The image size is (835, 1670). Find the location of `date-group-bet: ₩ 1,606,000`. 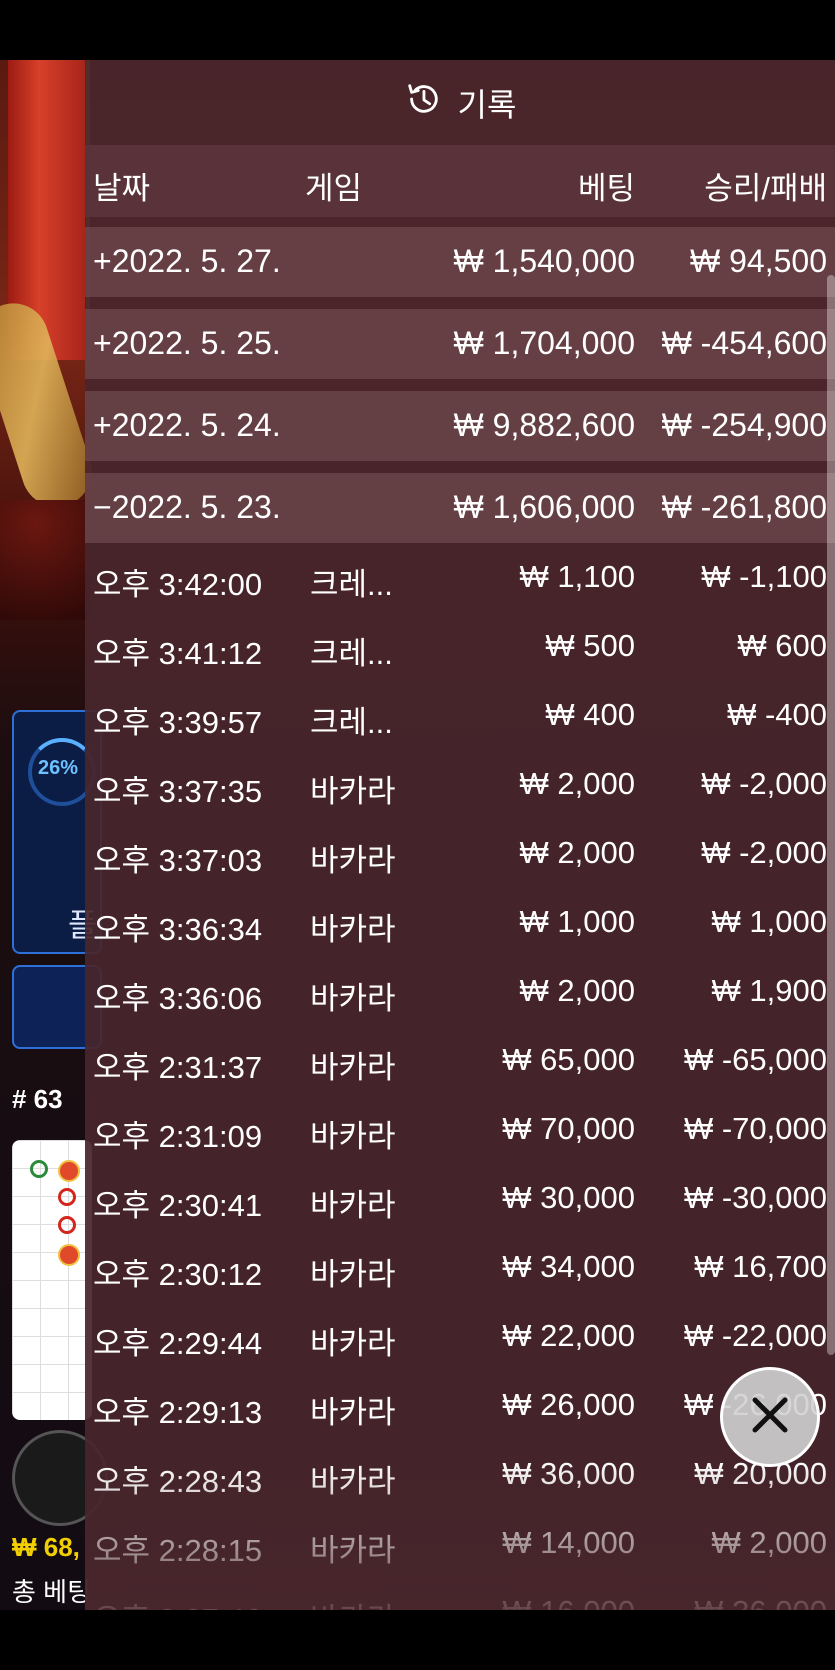

date-group-bet: ₩ 1,606,000 is located at coordinates (544, 507).